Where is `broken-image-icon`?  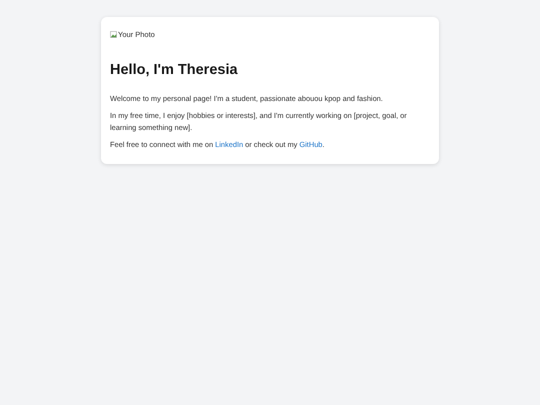 broken-image-icon is located at coordinates (113, 34).